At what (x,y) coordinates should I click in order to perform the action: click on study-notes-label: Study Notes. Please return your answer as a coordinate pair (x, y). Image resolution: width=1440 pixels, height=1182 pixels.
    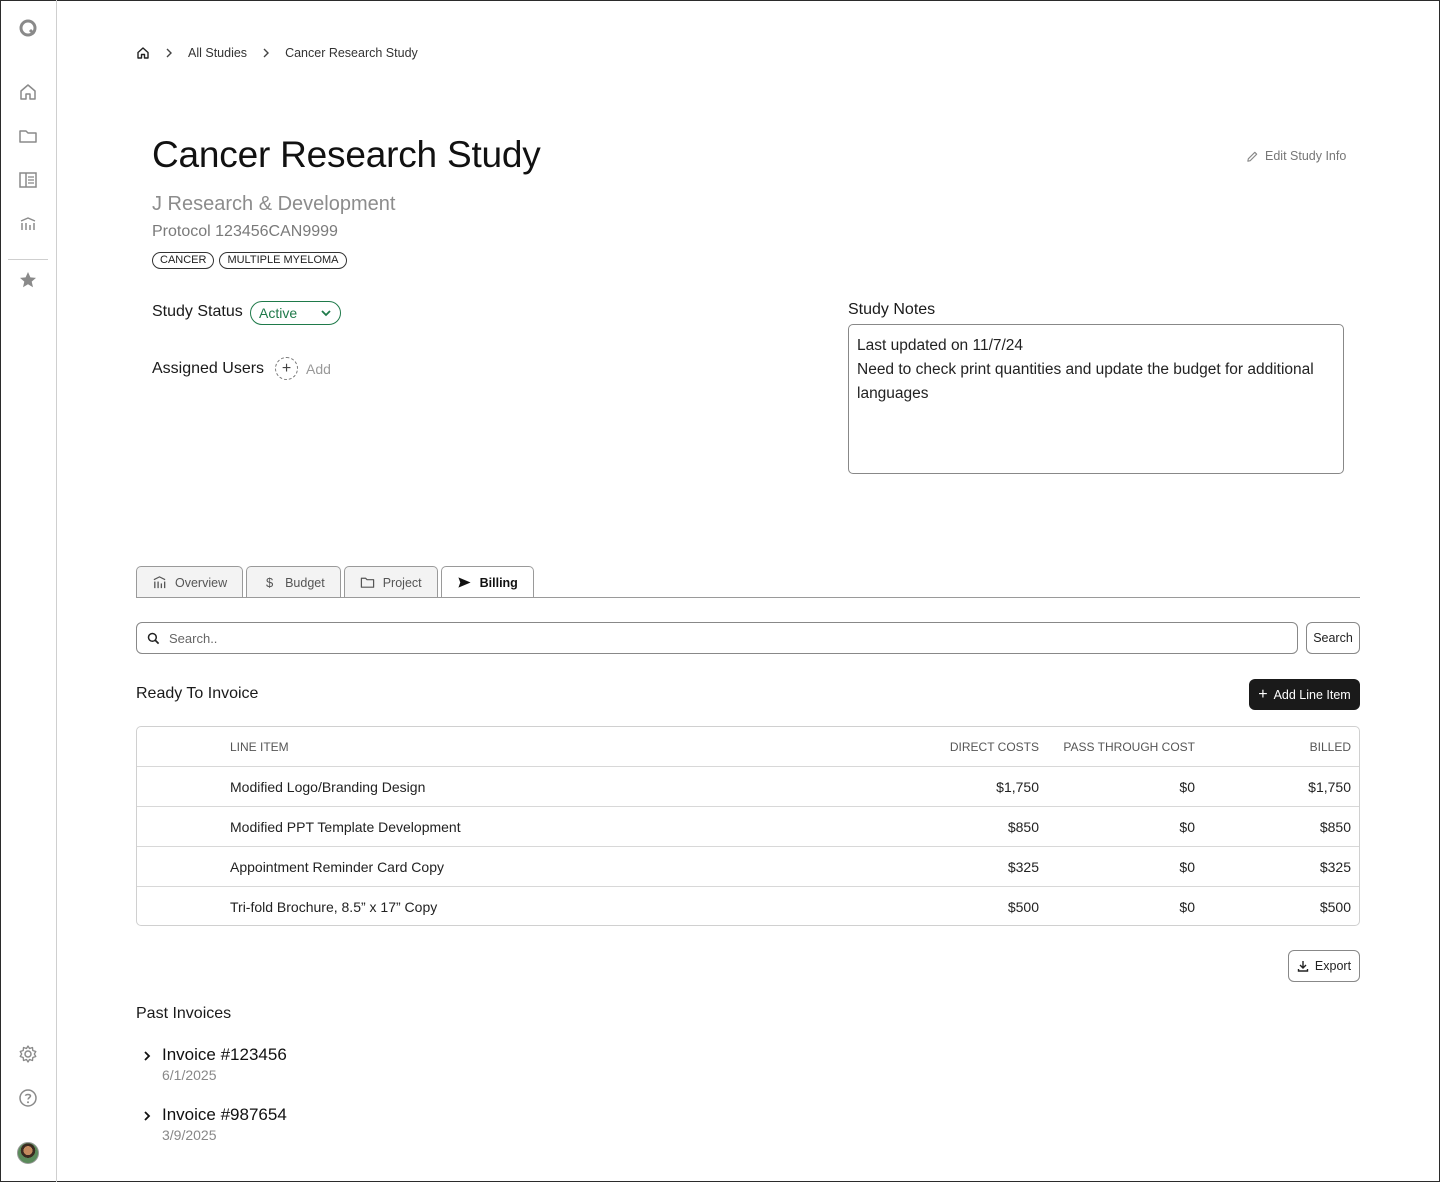
    Looking at the image, I should click on (892, 309).